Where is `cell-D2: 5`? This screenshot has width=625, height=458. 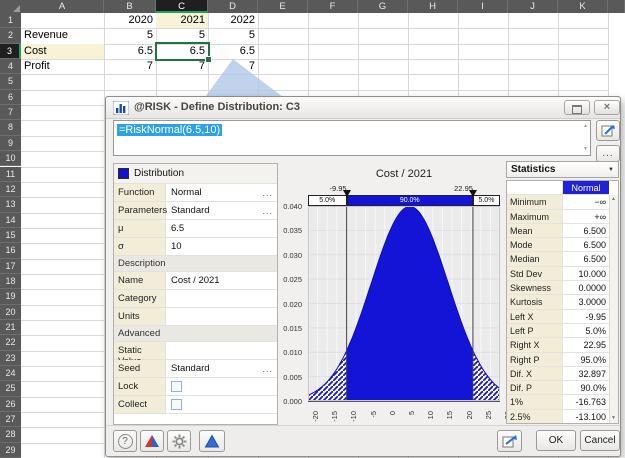
cell-D2: 5 is located at coordinates (233, 35).